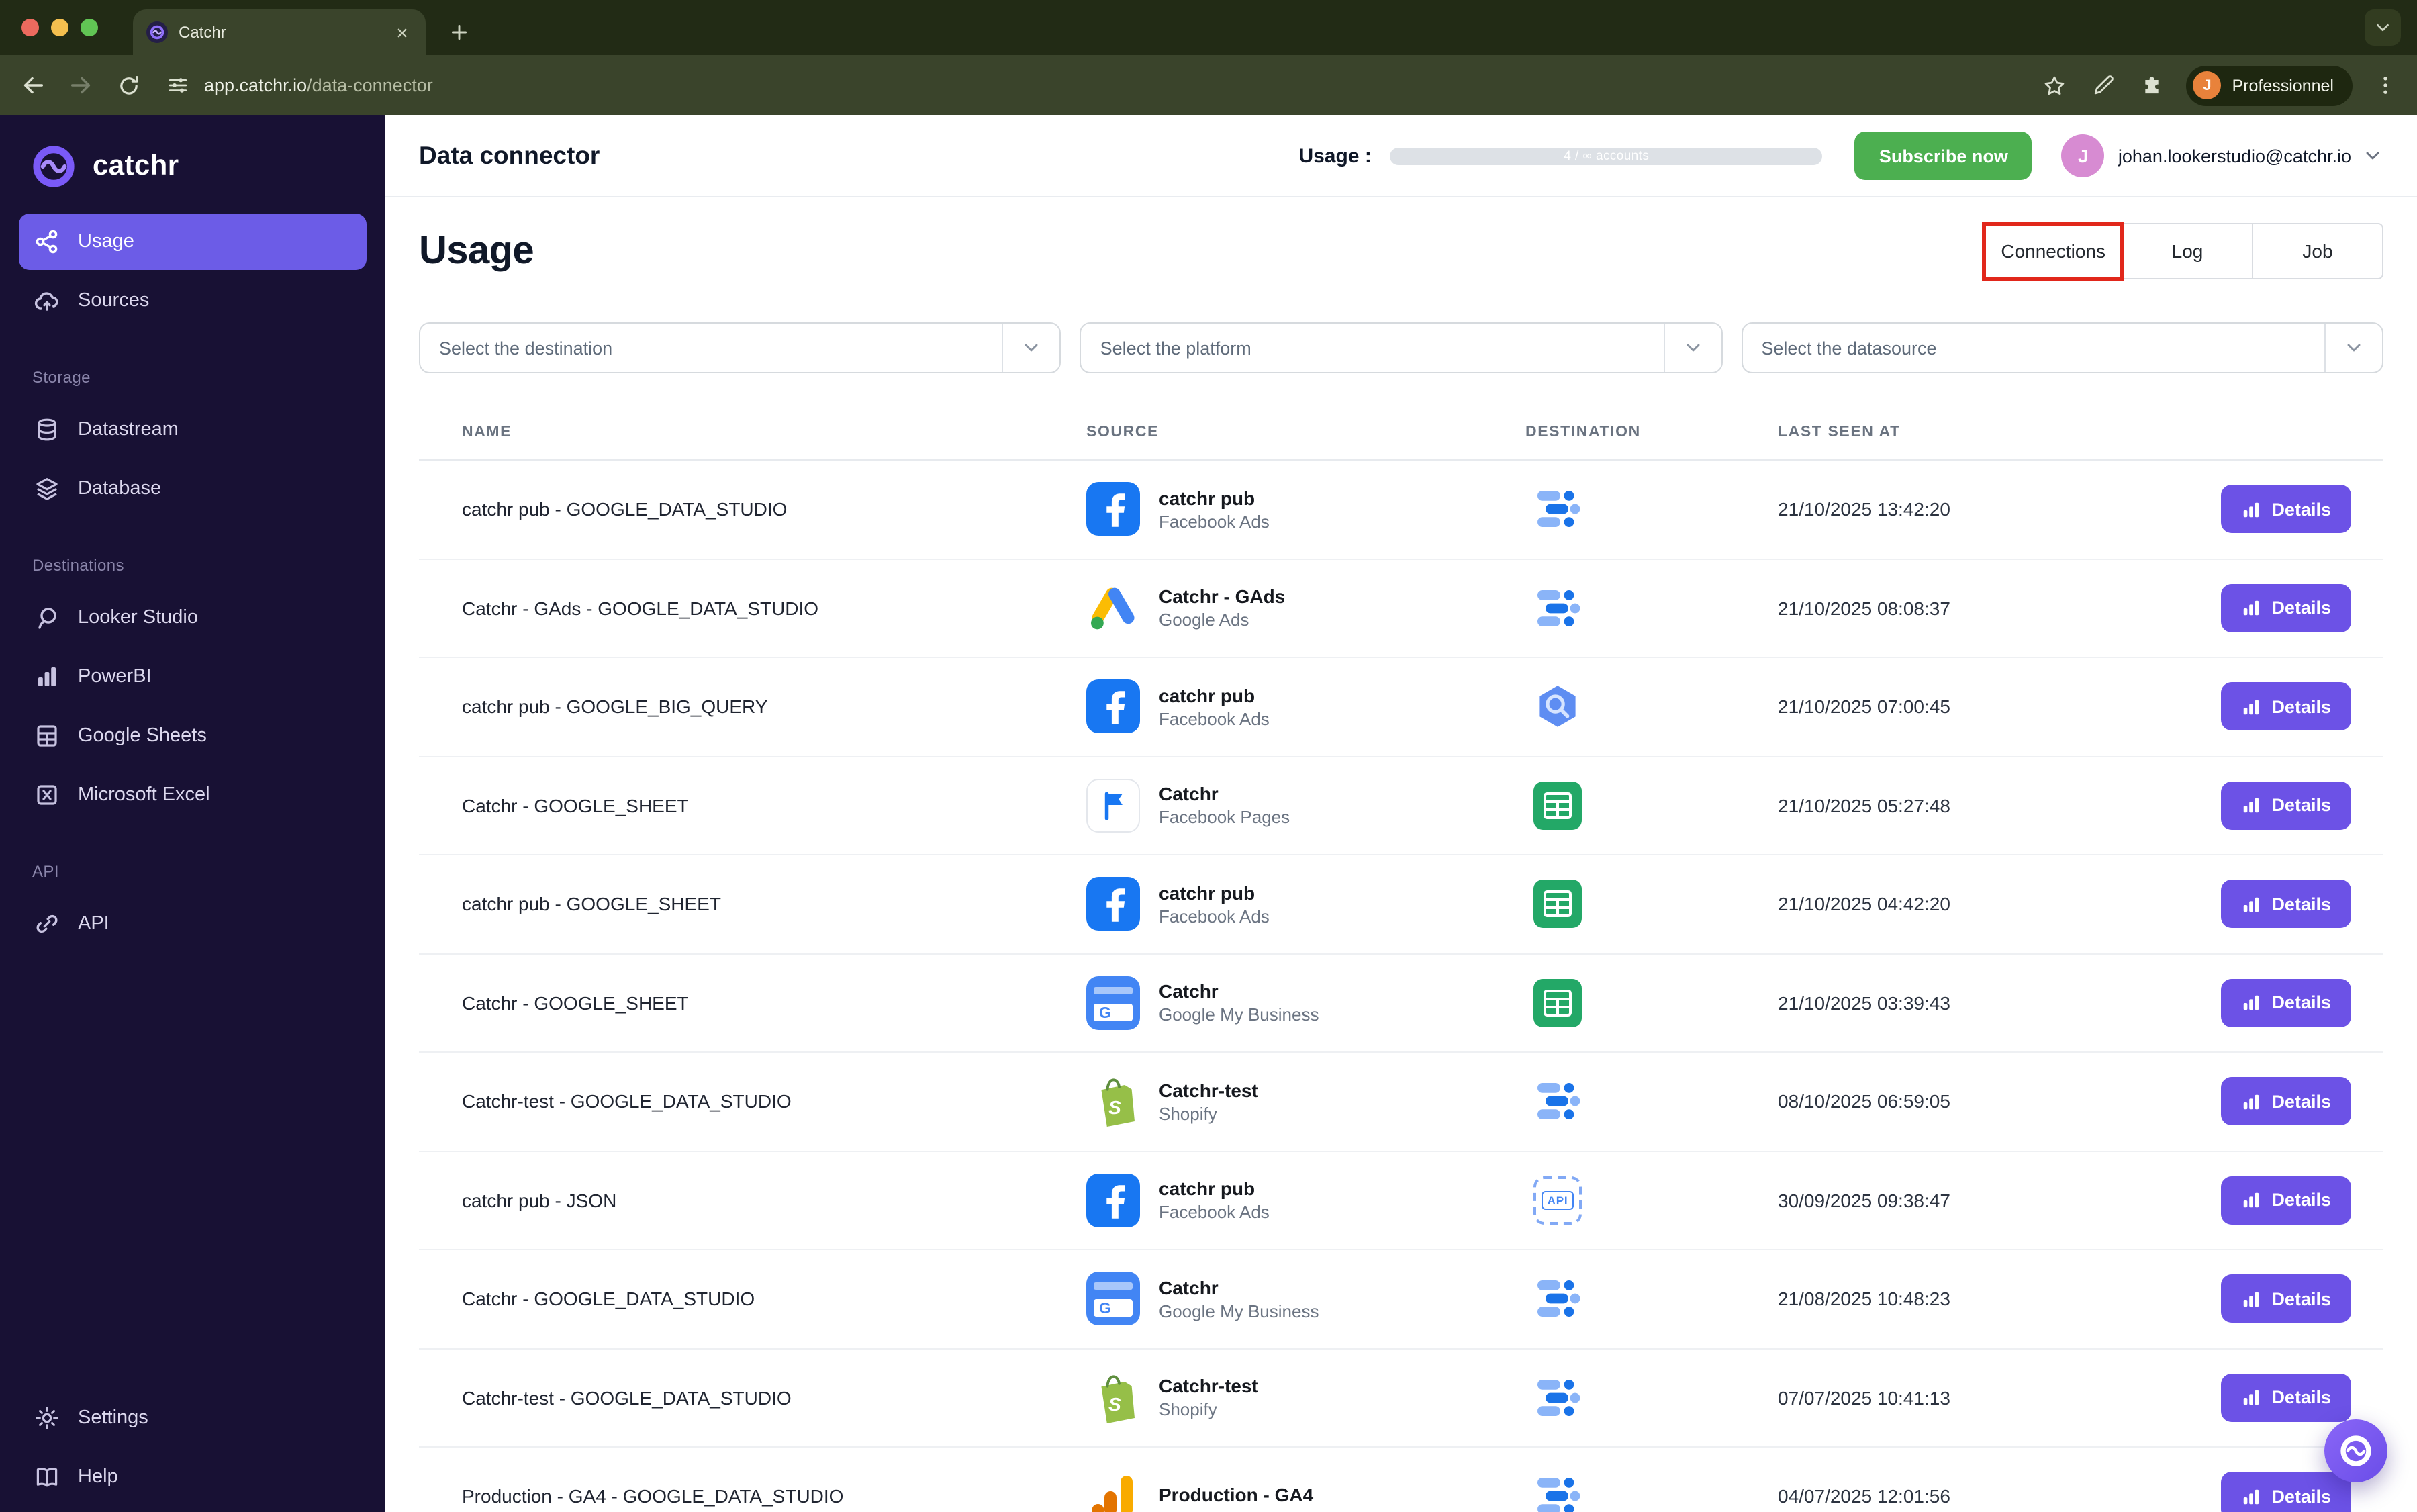 This screenshot has width=2417, height=1512. Describe the element at coordinates (144, 795) in the screenshot. I see `sidebar-item-label: Microsoft Excel` at that location.